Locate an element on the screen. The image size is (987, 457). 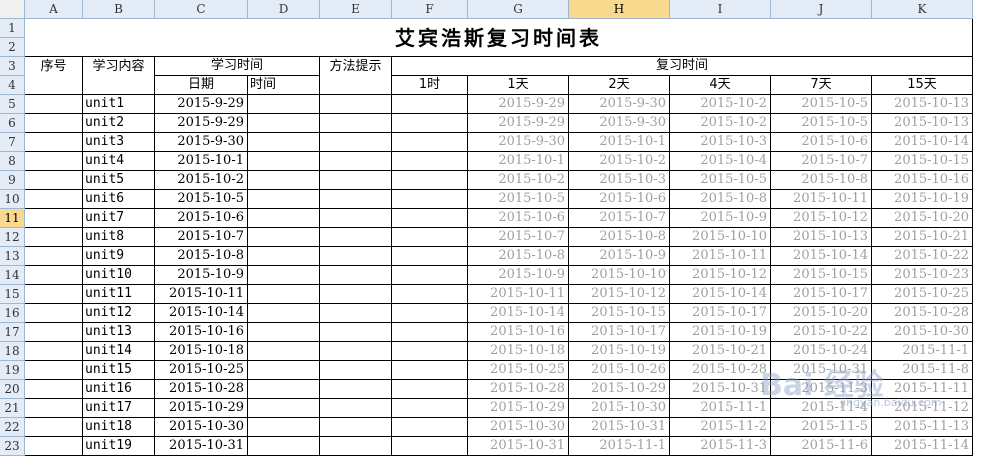
cell-review-7d: 2015-10-17 is located at coordinates (821, 294).